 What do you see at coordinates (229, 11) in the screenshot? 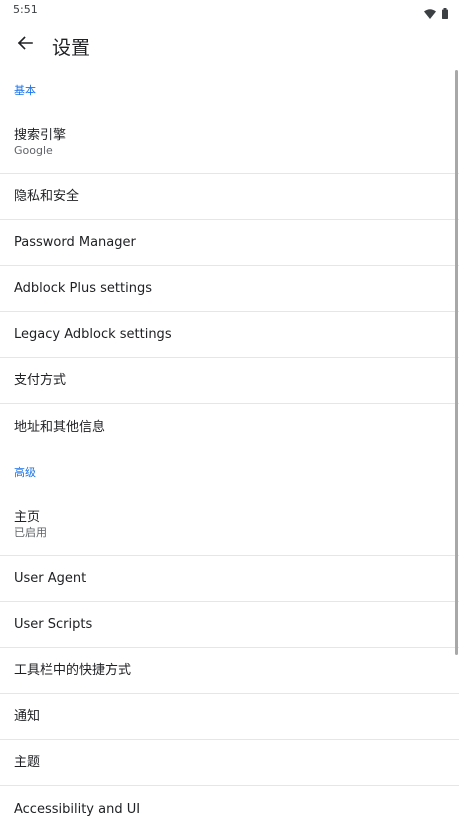
I see `status-bar: 5:51` at bounding box center [229, 11].